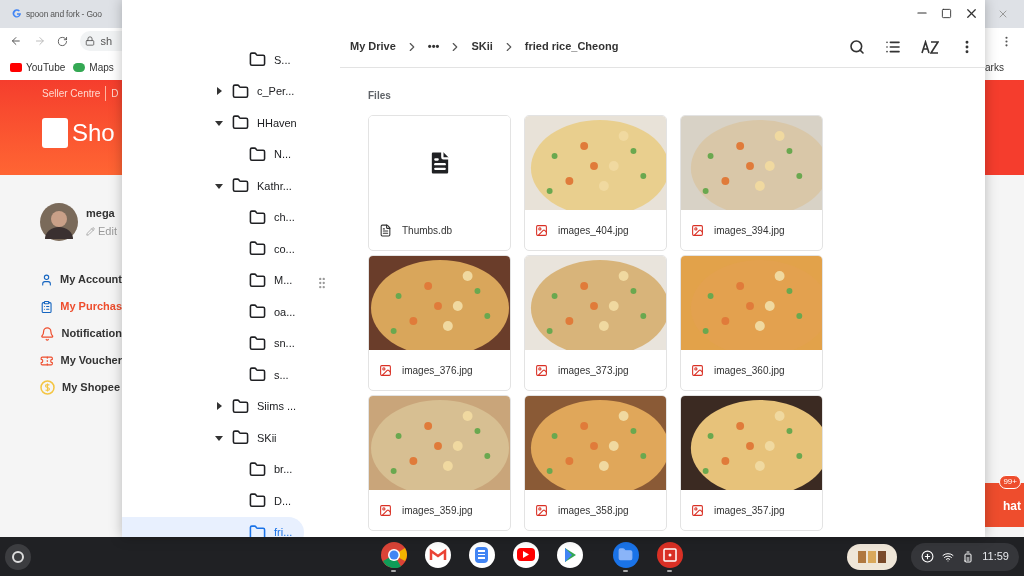 The width and height of the screenshot is (1024, 576). I want to click on file-card: Thumbs.db, so click(439, 183).